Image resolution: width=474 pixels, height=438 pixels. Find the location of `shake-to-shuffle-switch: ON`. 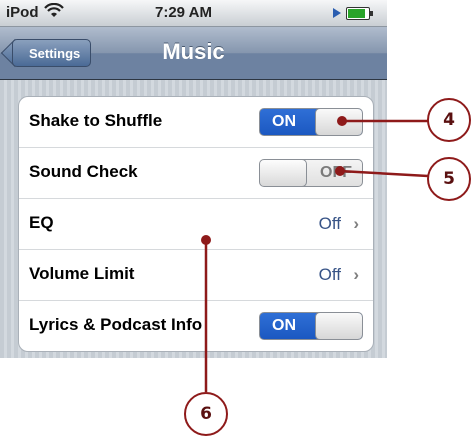

shake-to-shuffle-switch: ON is located at coordinates (311, 122).